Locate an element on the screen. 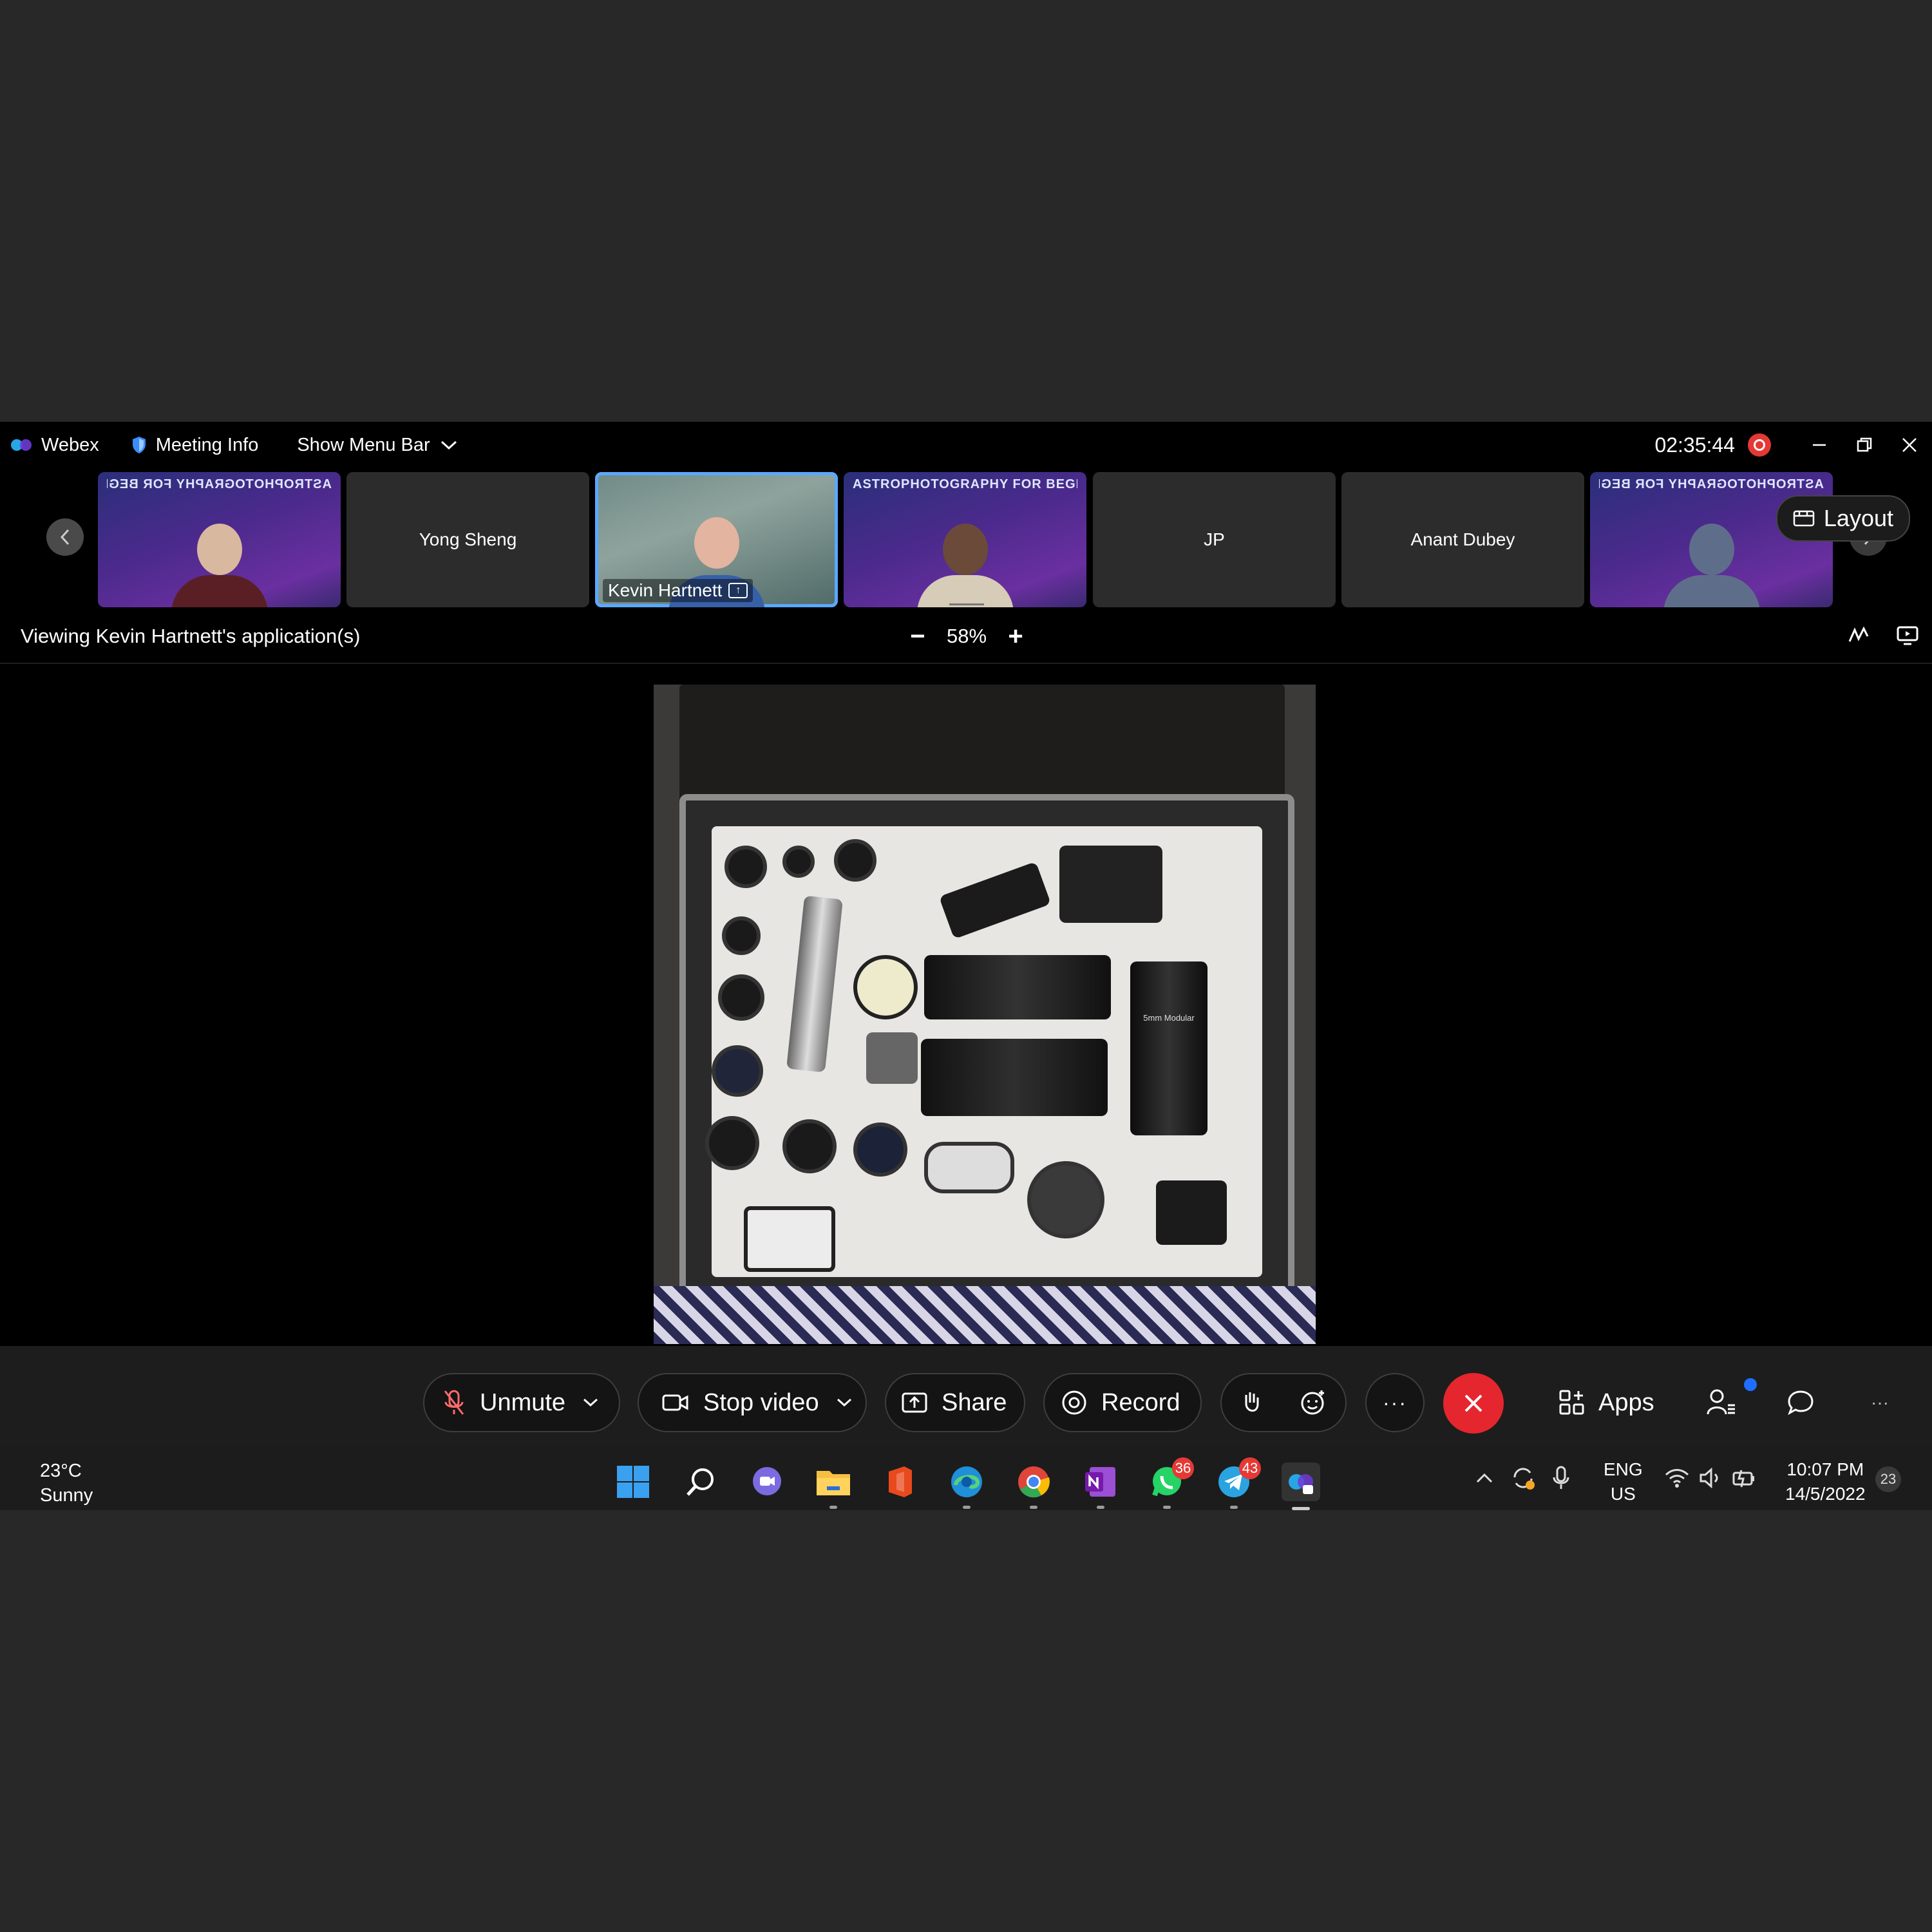 The width and height of the screenshot is (1932, 1932). onenote-icon is located at coordinates (1100, 1482).